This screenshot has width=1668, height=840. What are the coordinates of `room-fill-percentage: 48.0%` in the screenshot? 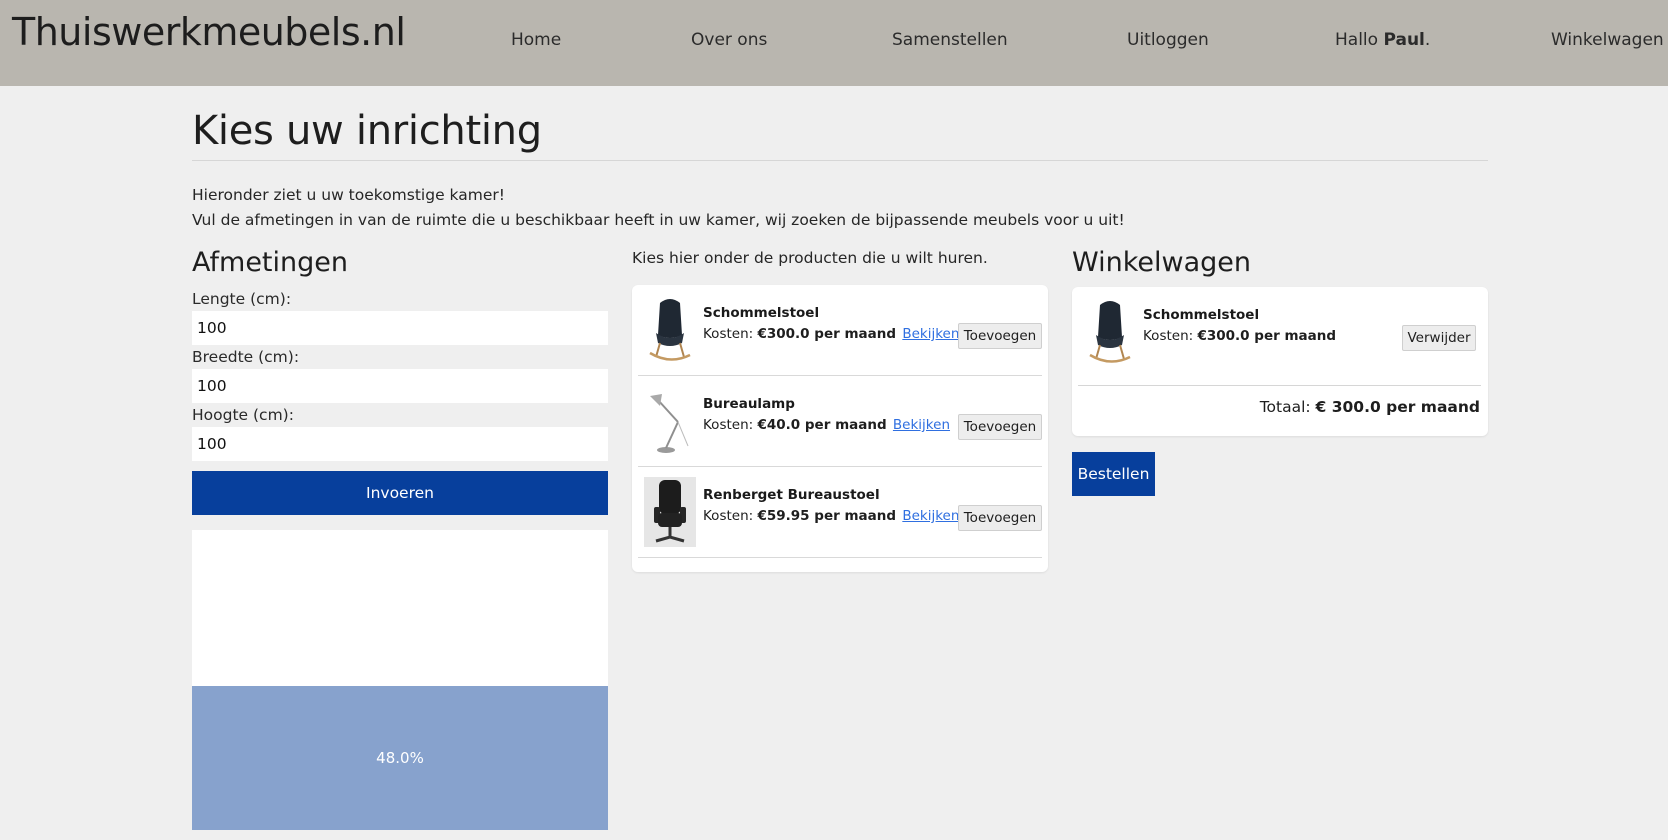 It's located at (400, 758).